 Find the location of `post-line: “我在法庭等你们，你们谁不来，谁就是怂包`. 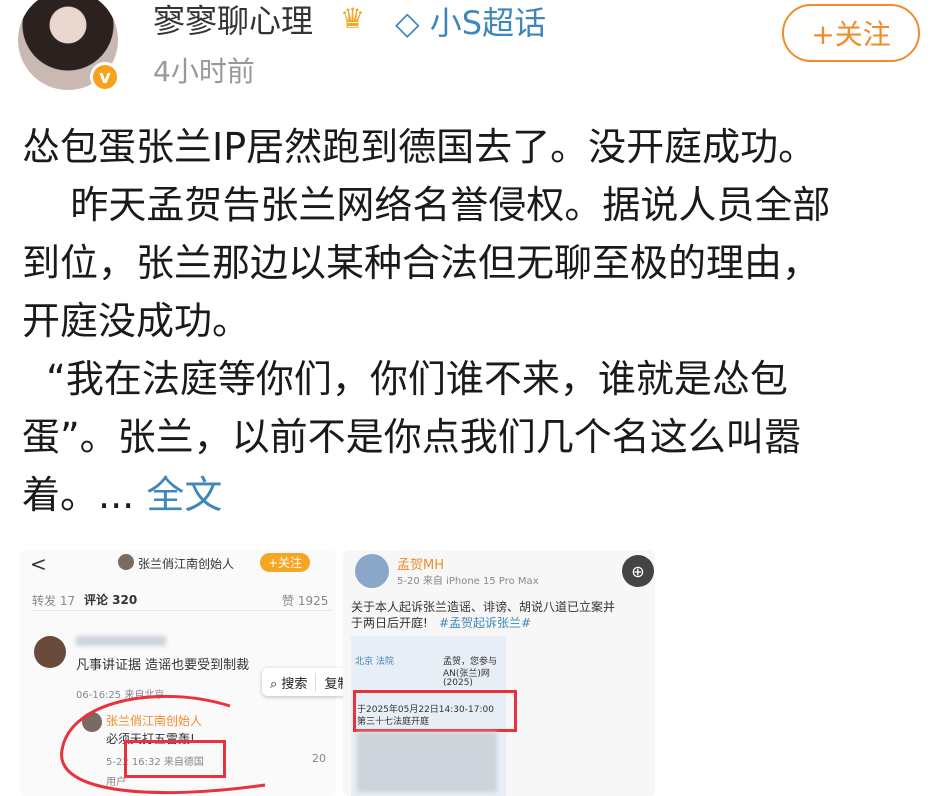

post-line: “我在法庭等你们，你们谁不来，谁就是怂包 is located at coordinates (405, 379).